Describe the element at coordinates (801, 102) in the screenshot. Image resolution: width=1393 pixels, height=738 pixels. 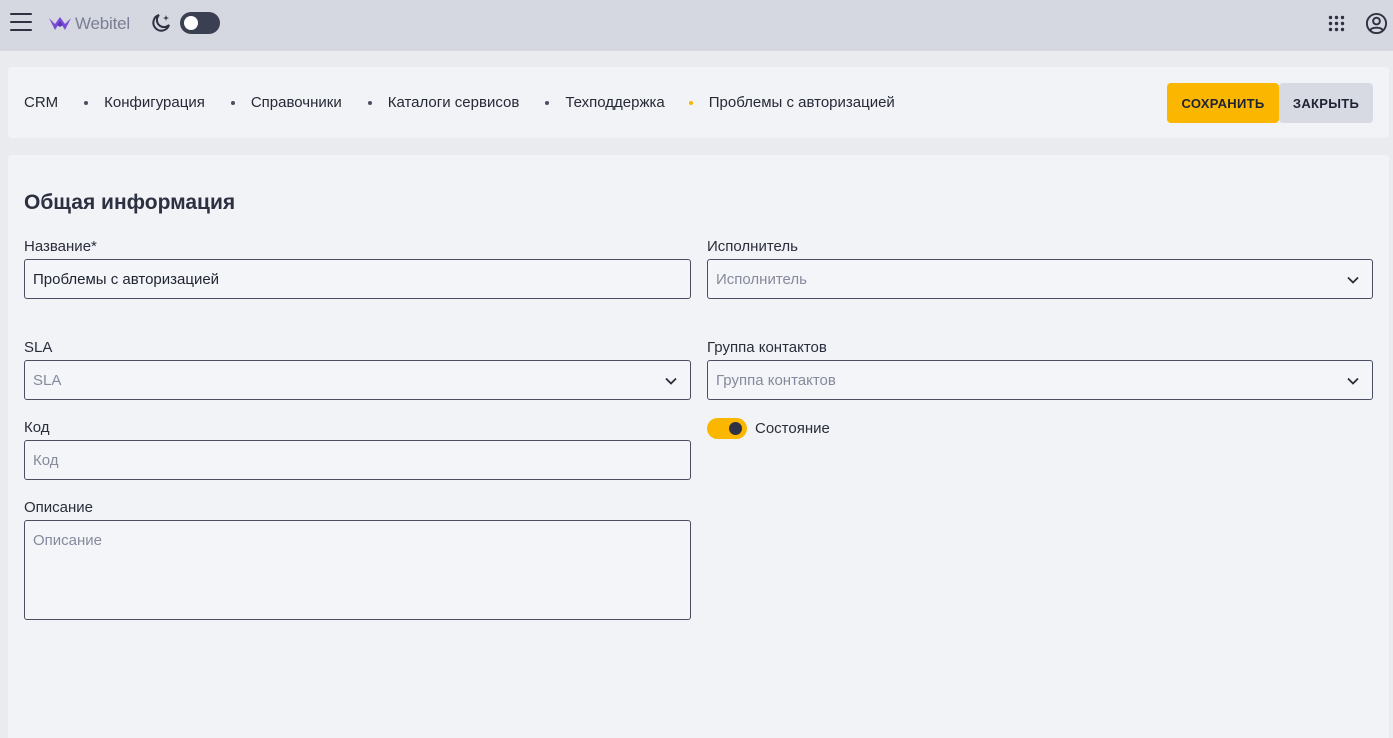
I see `breadcrumb-item-current: Проблемы с авторизацией` at that location.